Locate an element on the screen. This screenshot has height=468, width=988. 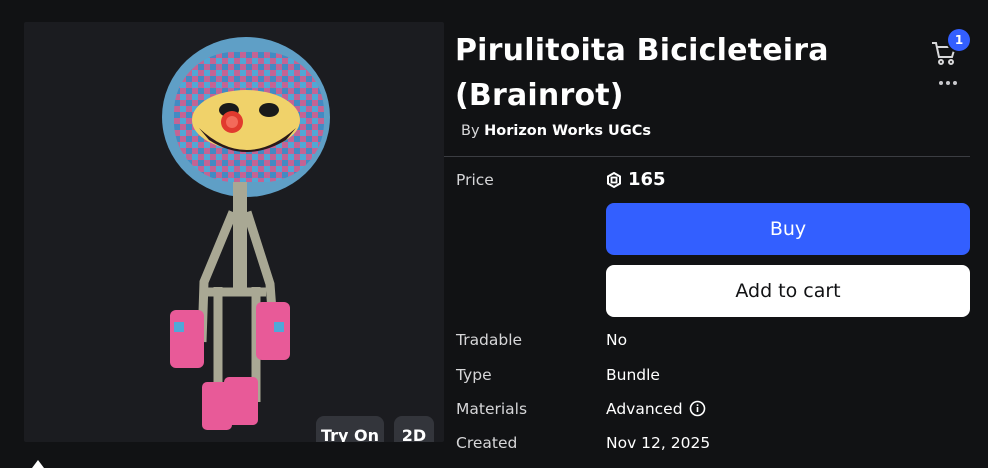
robux-icon is located at coordinates (614, 179).